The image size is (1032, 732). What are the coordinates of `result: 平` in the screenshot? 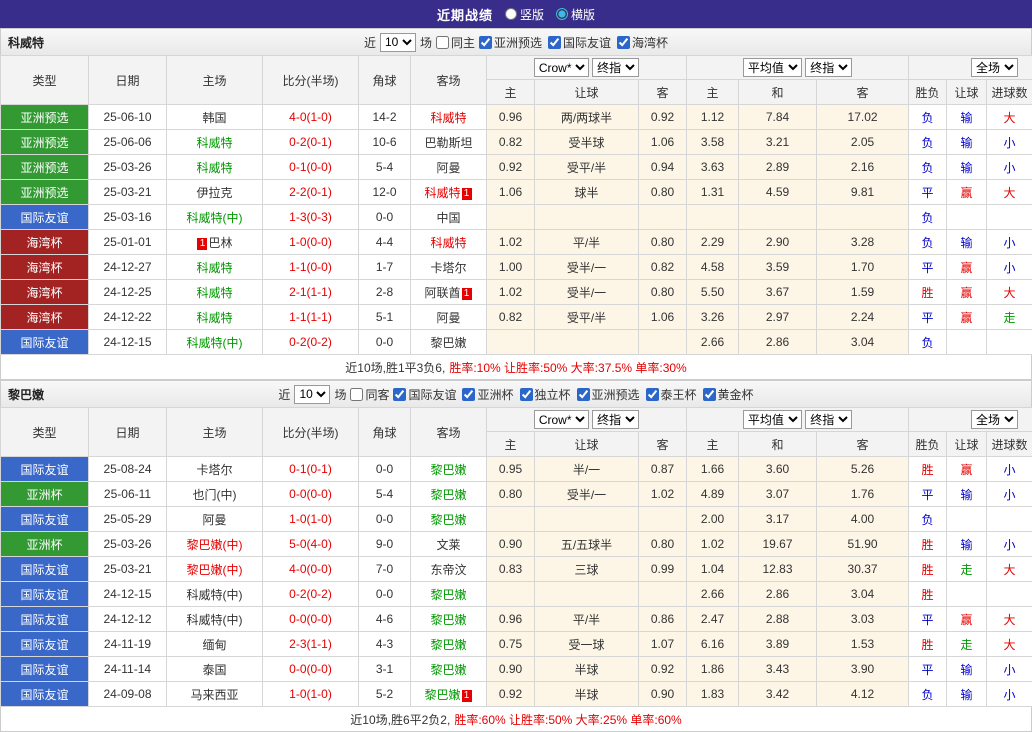 It's located at (928, 317).